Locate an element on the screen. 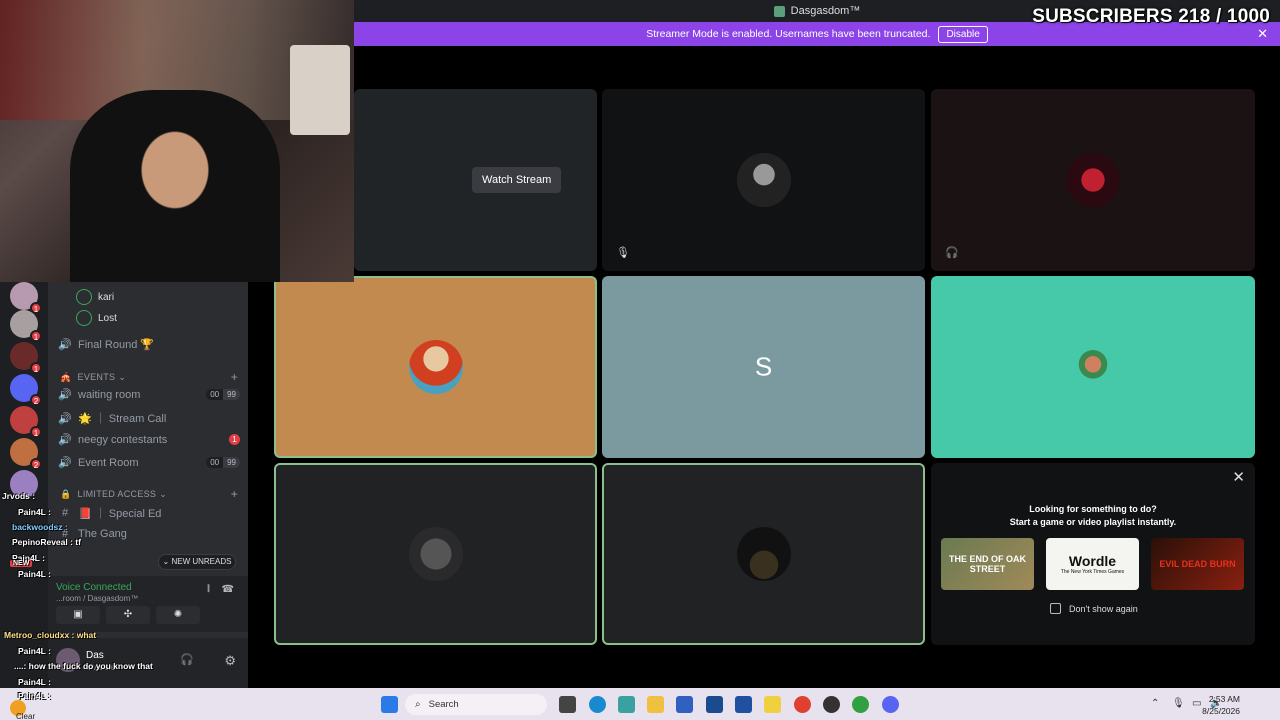  channel-special-ed: # 📕 ｜ Special Ed is located at coordinates (149, 513).